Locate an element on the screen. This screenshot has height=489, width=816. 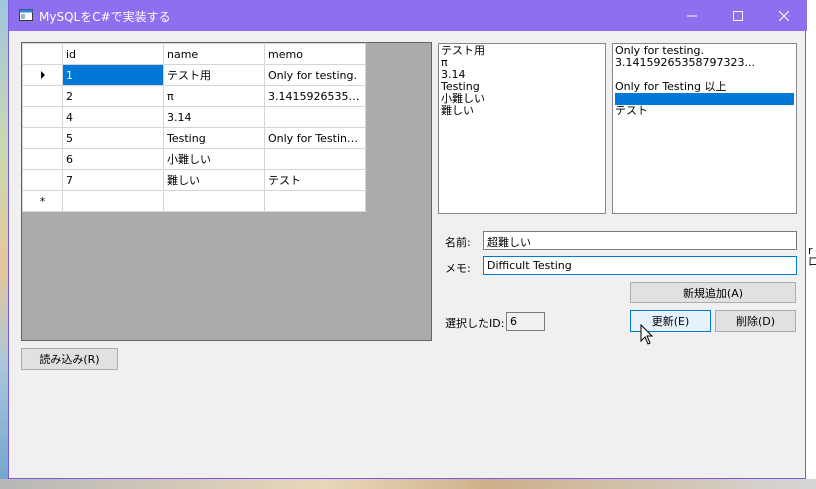
selected-id-label: 選択したID: is located at coordinates (475, 323).